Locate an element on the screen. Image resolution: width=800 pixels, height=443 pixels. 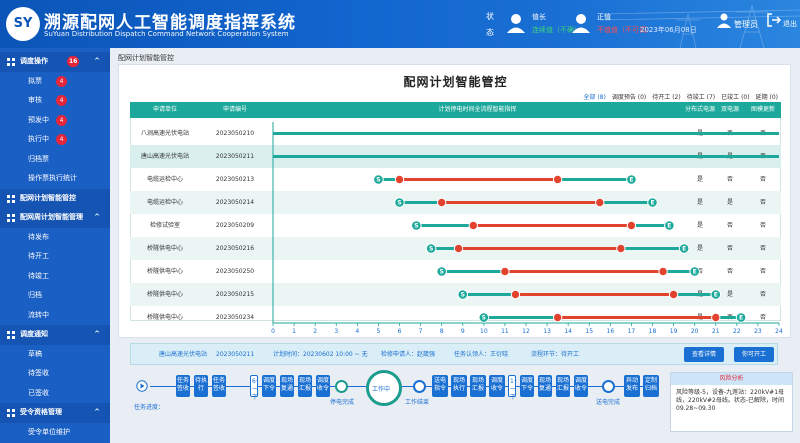
sidebar-item: 拟票 4 is located at coordinates (55, 82).